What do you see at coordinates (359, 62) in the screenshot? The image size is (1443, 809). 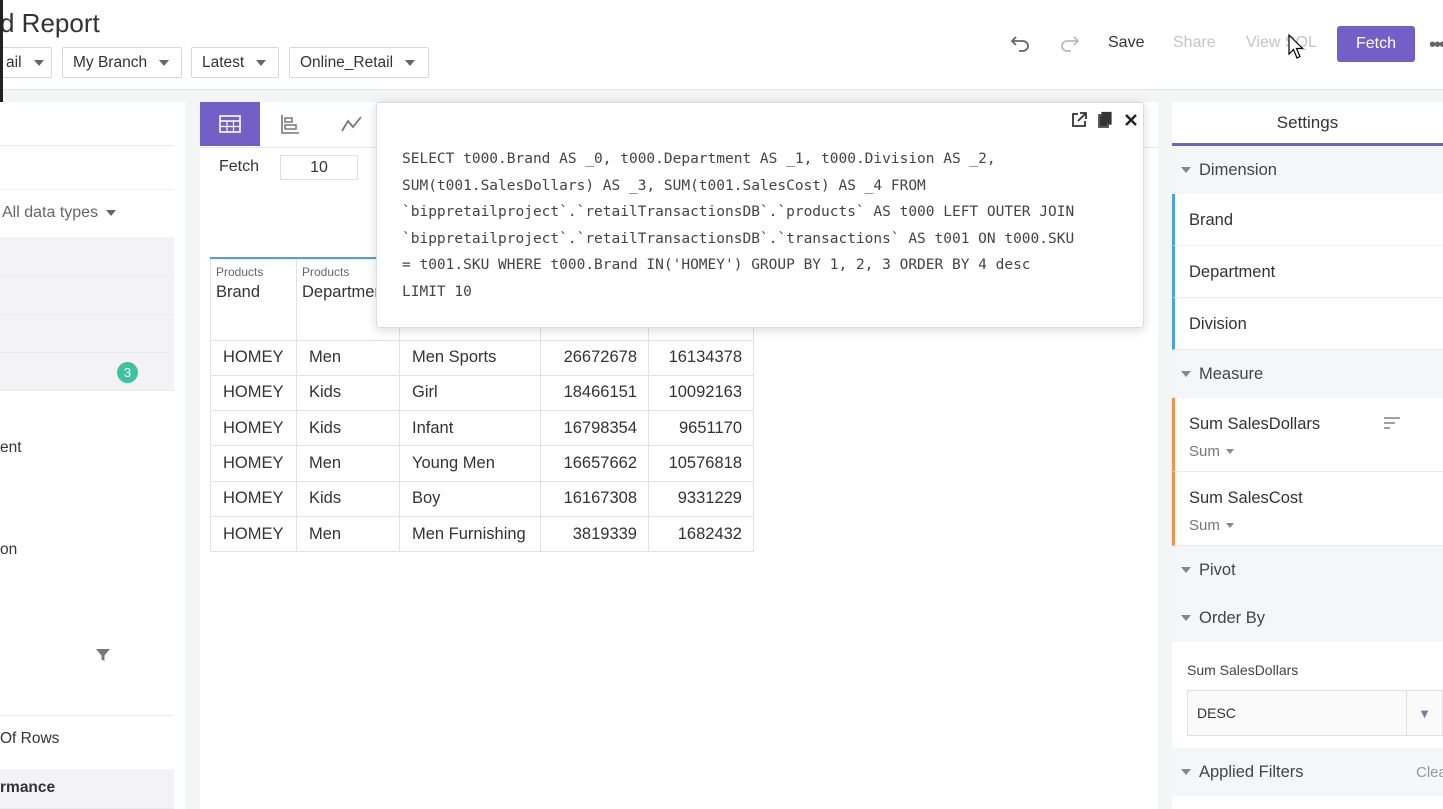 I see `filter-dropdown-dataset: Online_Retail` at bounding box center [359, 62].